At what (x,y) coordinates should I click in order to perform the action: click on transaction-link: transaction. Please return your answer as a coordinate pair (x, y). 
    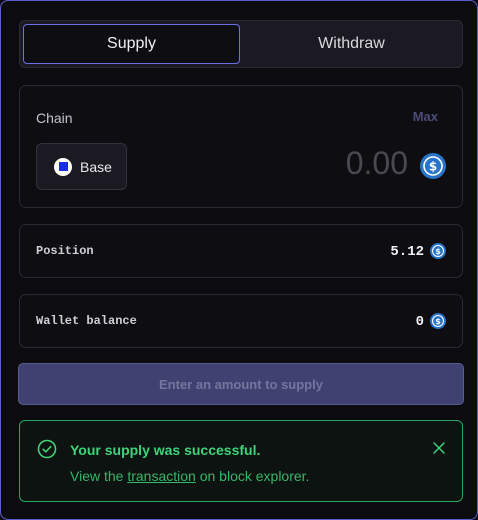
    Looking at the image, I should click on (161, 476).